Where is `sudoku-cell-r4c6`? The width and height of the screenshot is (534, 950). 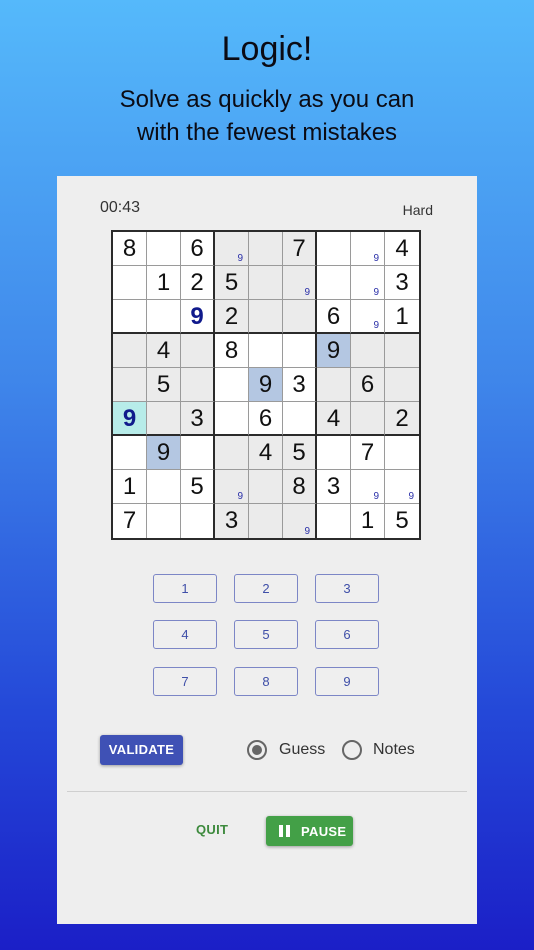 sudoku-cell-r4c6 is located at coordinates (300, 351).